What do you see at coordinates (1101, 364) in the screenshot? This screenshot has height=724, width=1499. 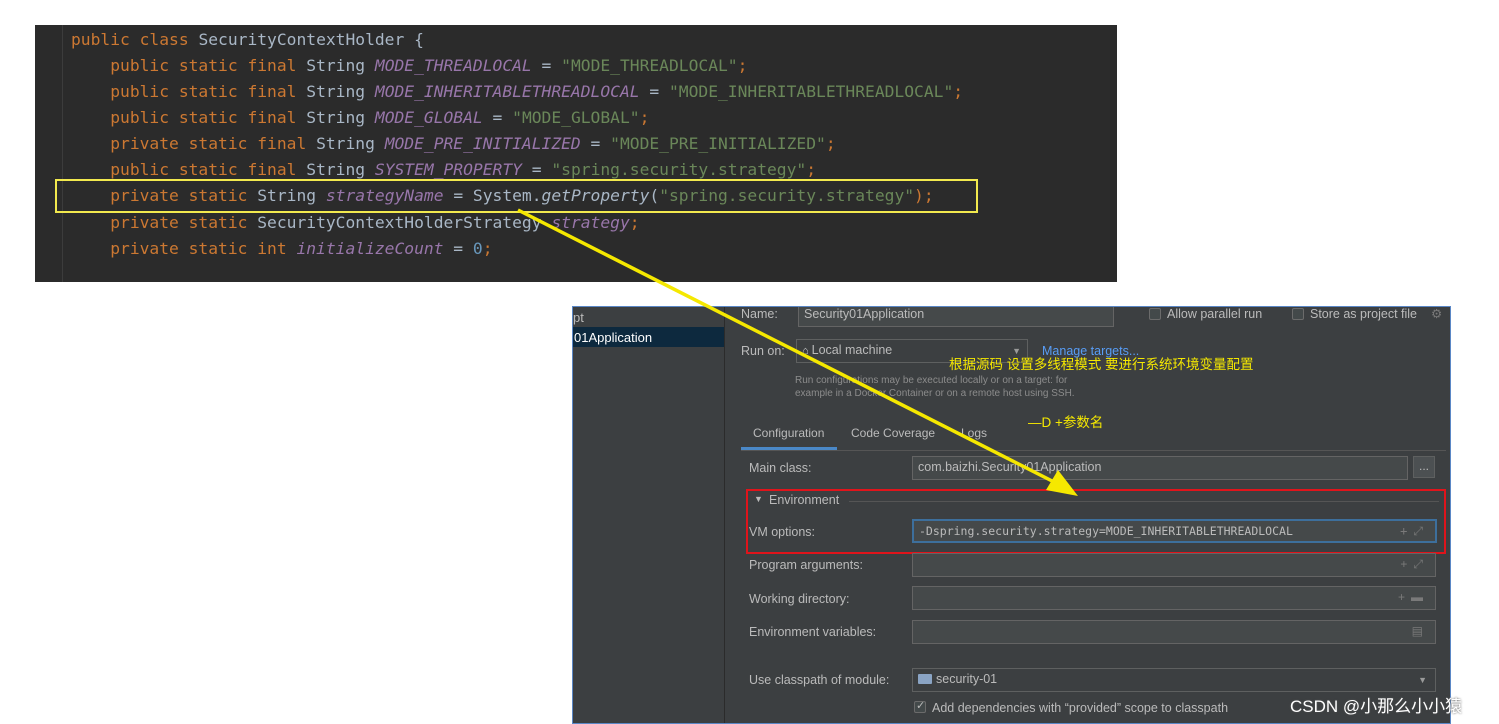 I see `annotation-note-1: 根据源码 设置多线程模式 要进行系统环境变量配置` at bounding box center [1101, 364].